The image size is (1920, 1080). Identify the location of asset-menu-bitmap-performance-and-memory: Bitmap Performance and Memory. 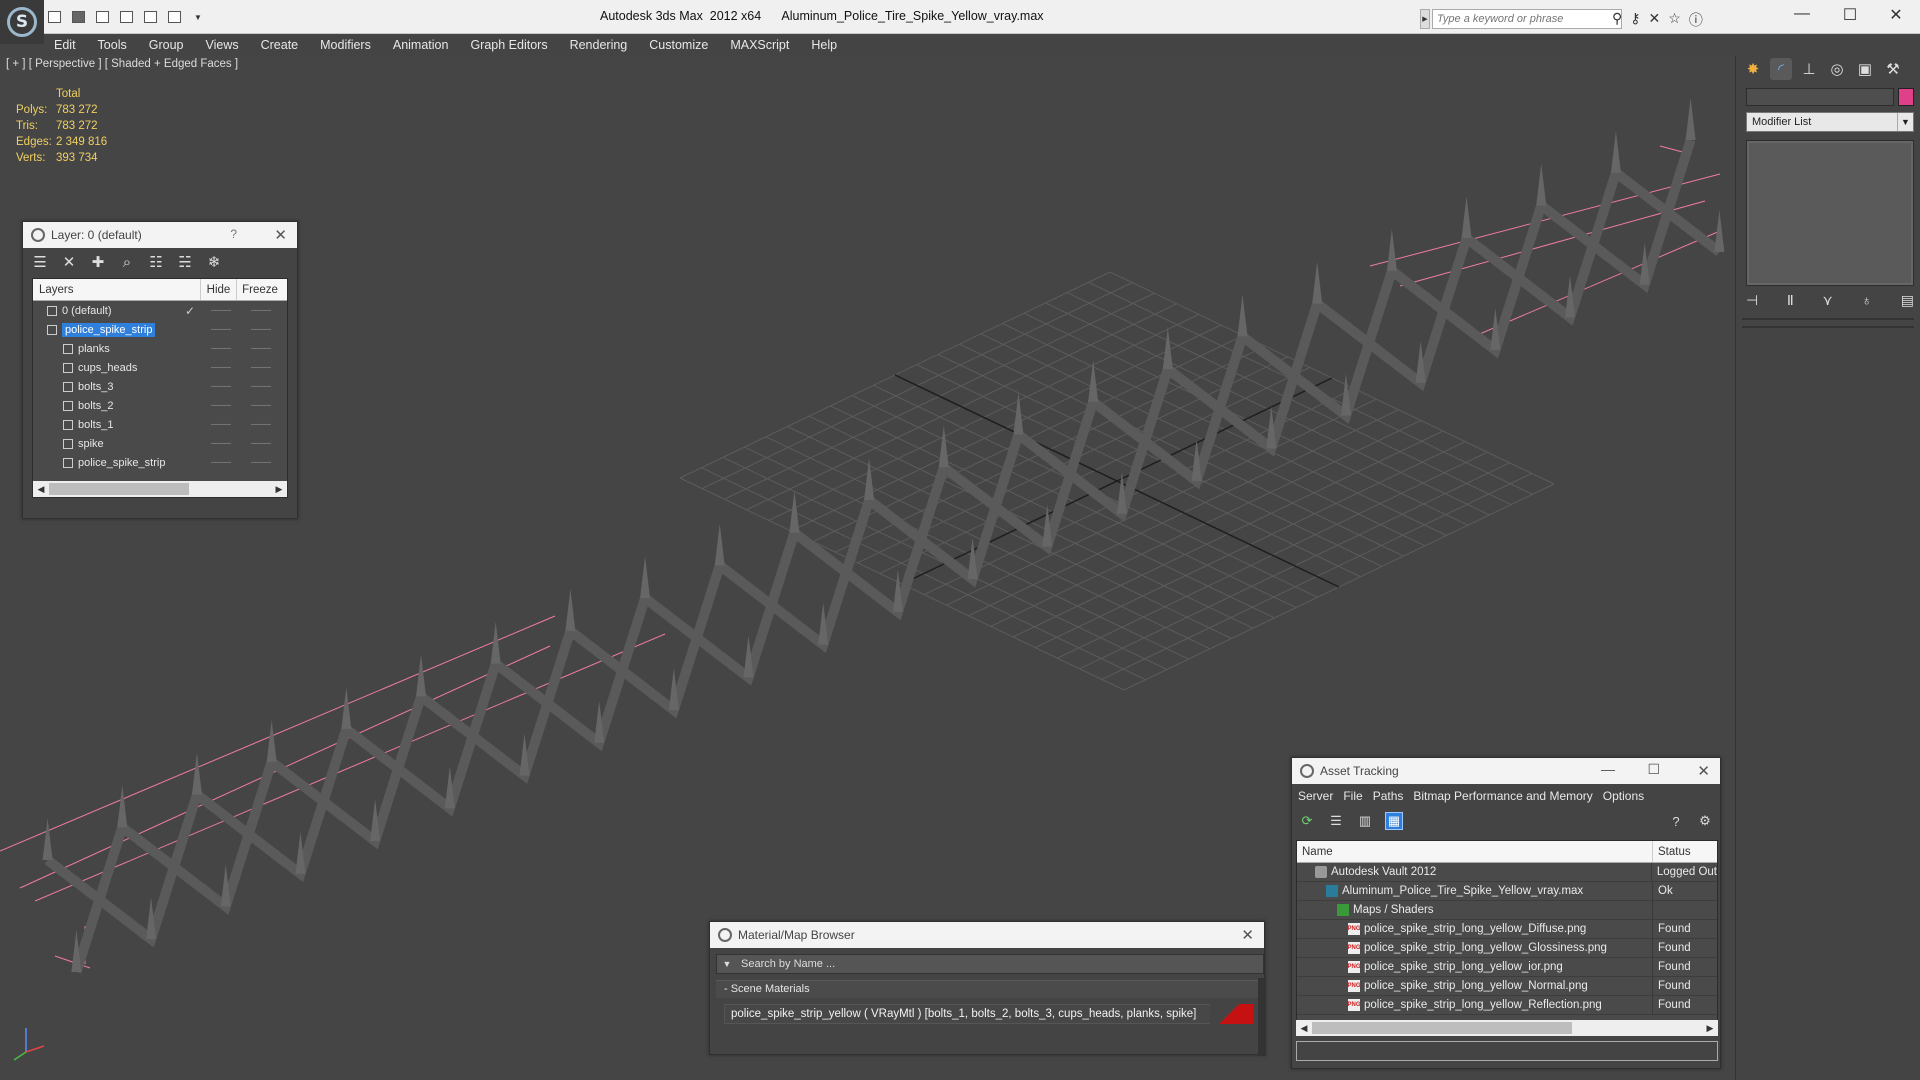
(1502, 796).